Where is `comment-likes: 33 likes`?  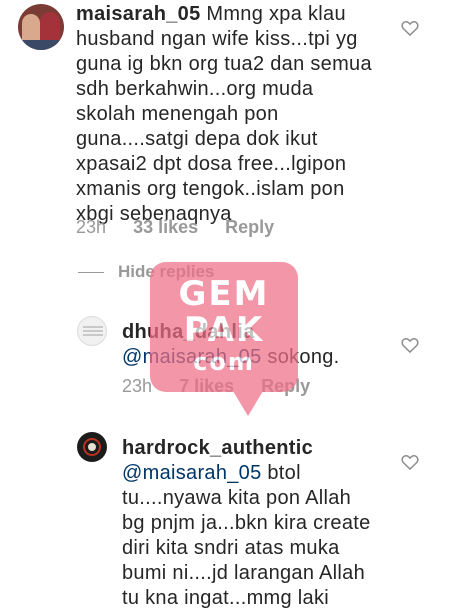 comment-likes: 33 likes is located at coordinates (165, 227).